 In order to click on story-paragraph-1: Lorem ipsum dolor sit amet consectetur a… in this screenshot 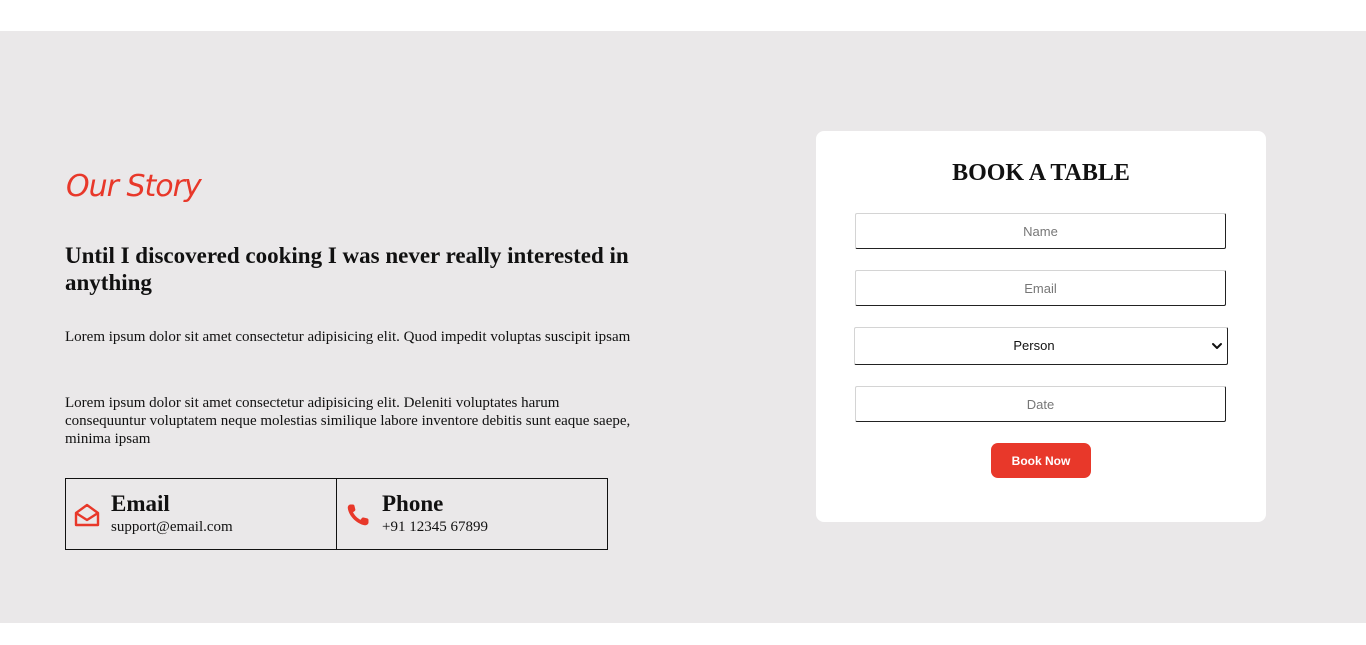, I will do `click(348, 337)`.